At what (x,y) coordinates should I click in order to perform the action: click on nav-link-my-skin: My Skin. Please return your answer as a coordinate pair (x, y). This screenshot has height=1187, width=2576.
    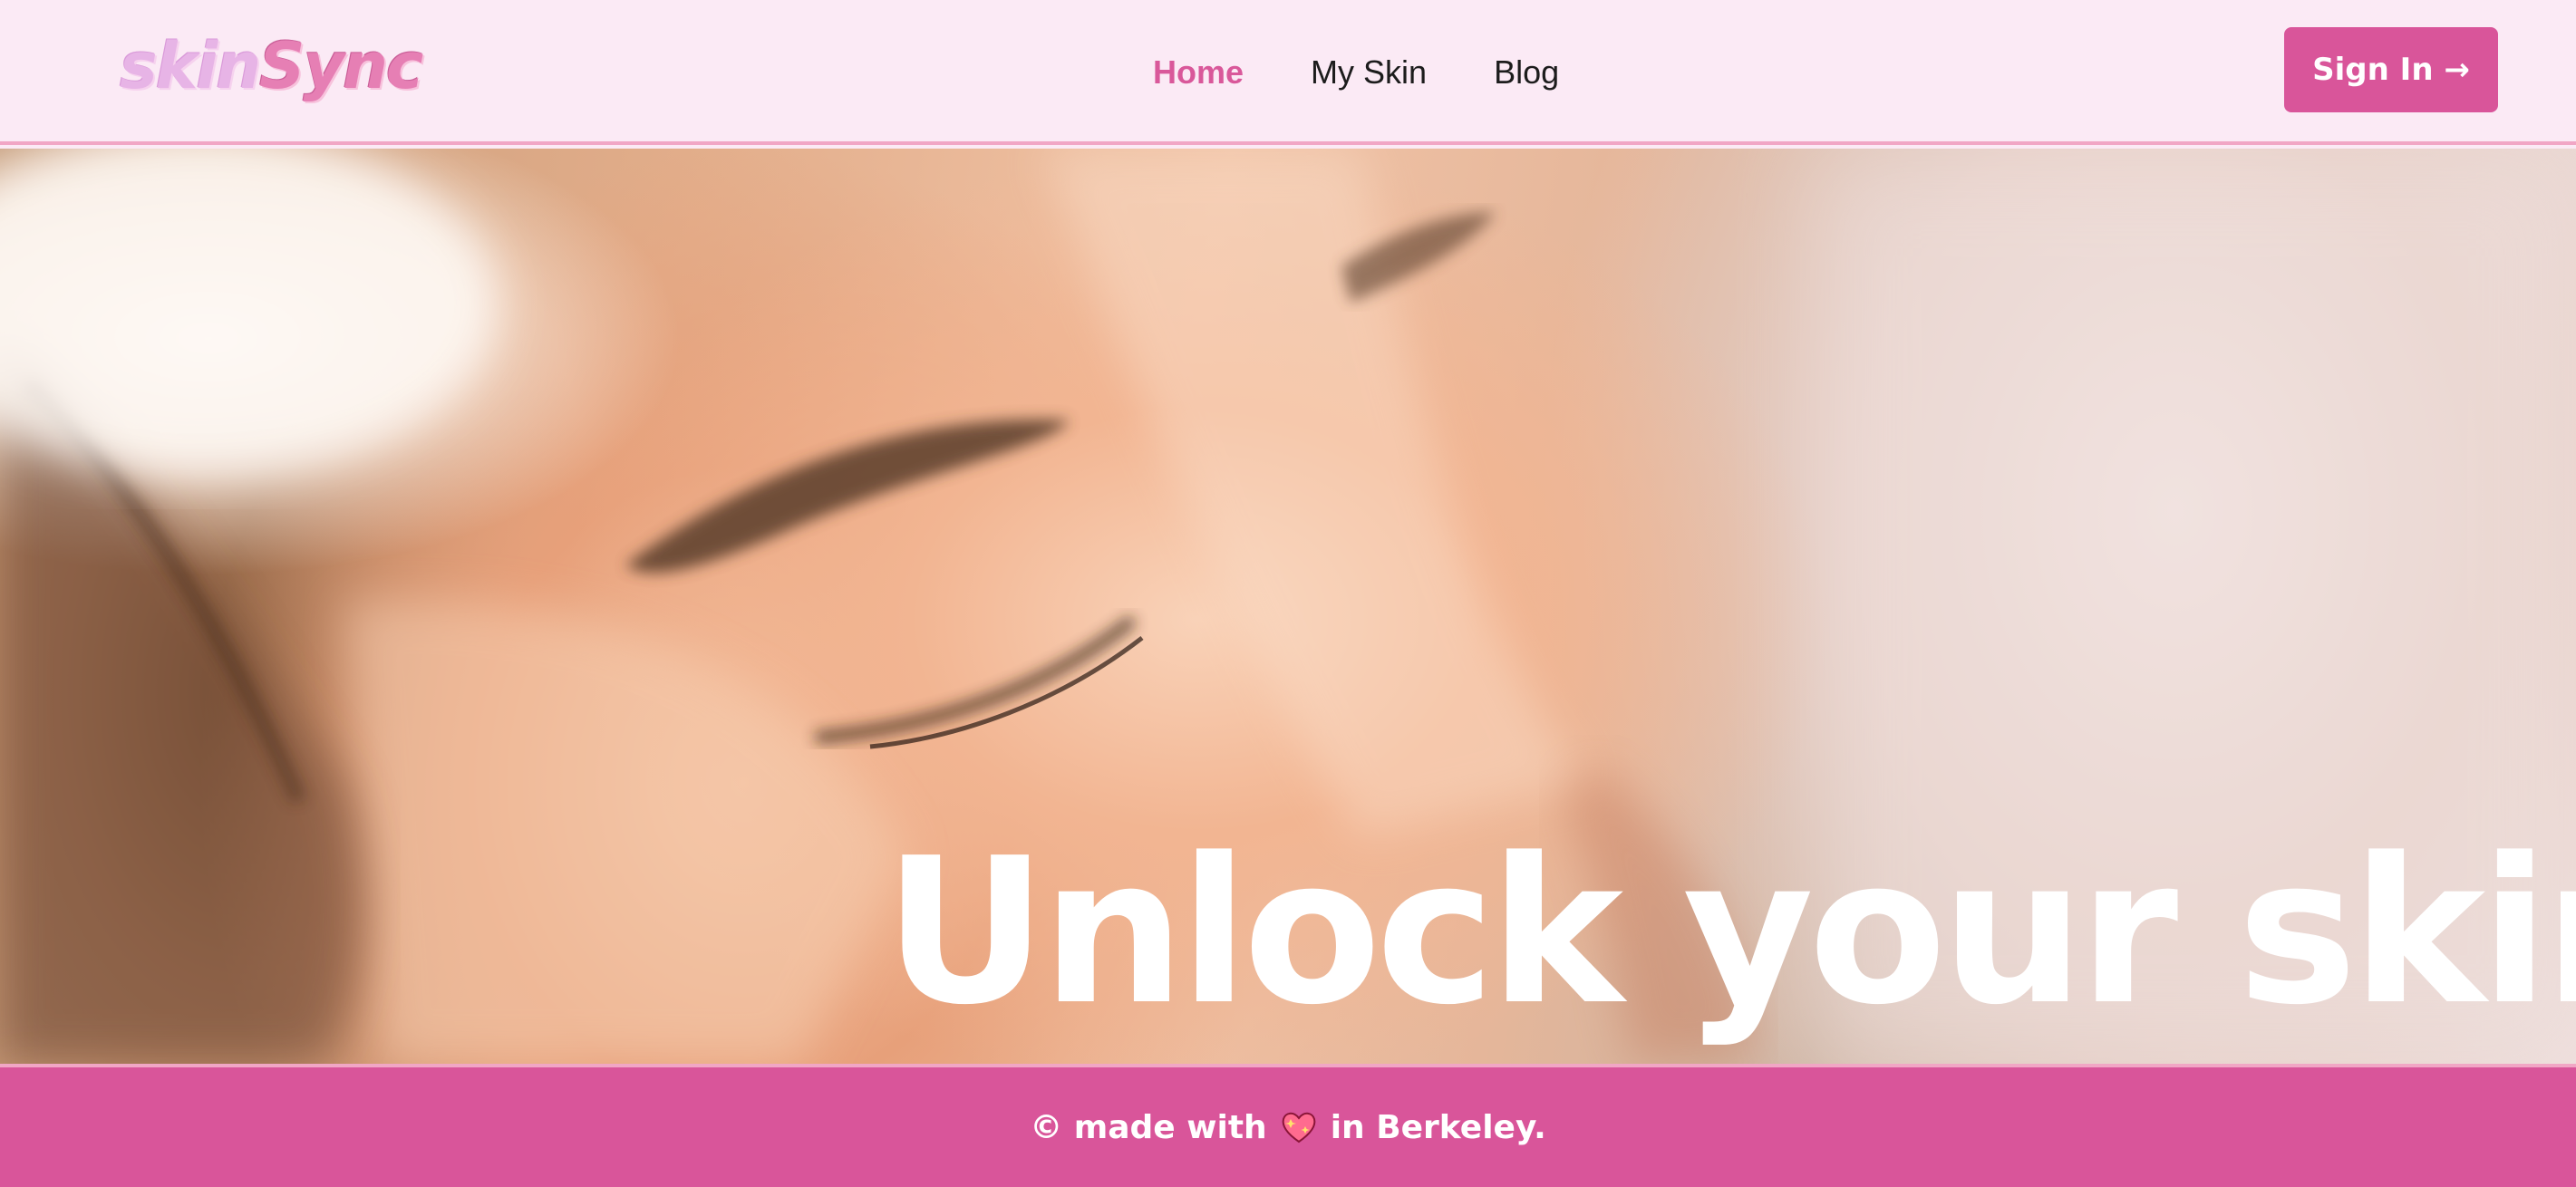
    Looking at the image, I should click on (1369, 72).